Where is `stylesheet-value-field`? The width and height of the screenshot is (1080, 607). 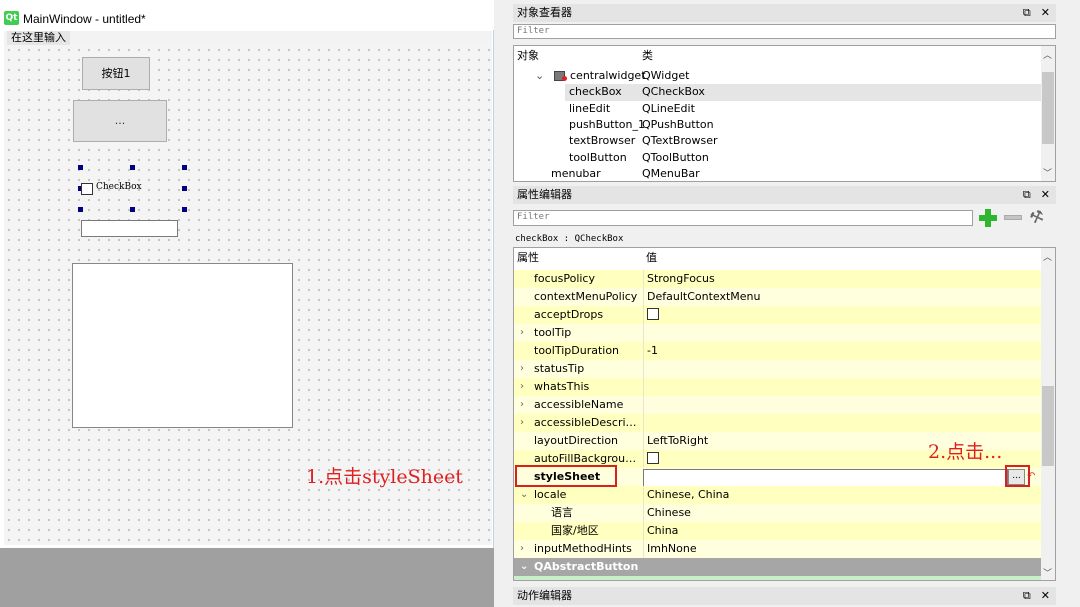 stylesheet-value-field is located at coordinates (825, 478).